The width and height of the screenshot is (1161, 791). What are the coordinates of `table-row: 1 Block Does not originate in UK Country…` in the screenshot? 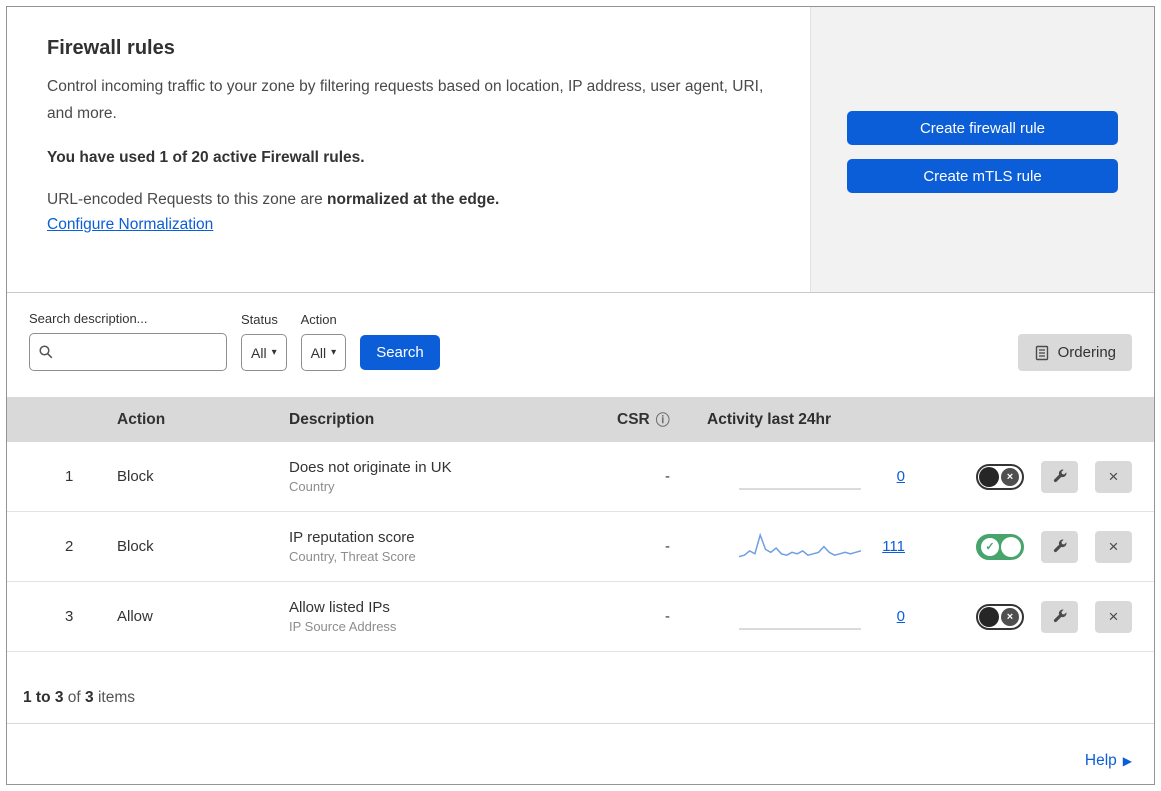 It's located at (580, 477).